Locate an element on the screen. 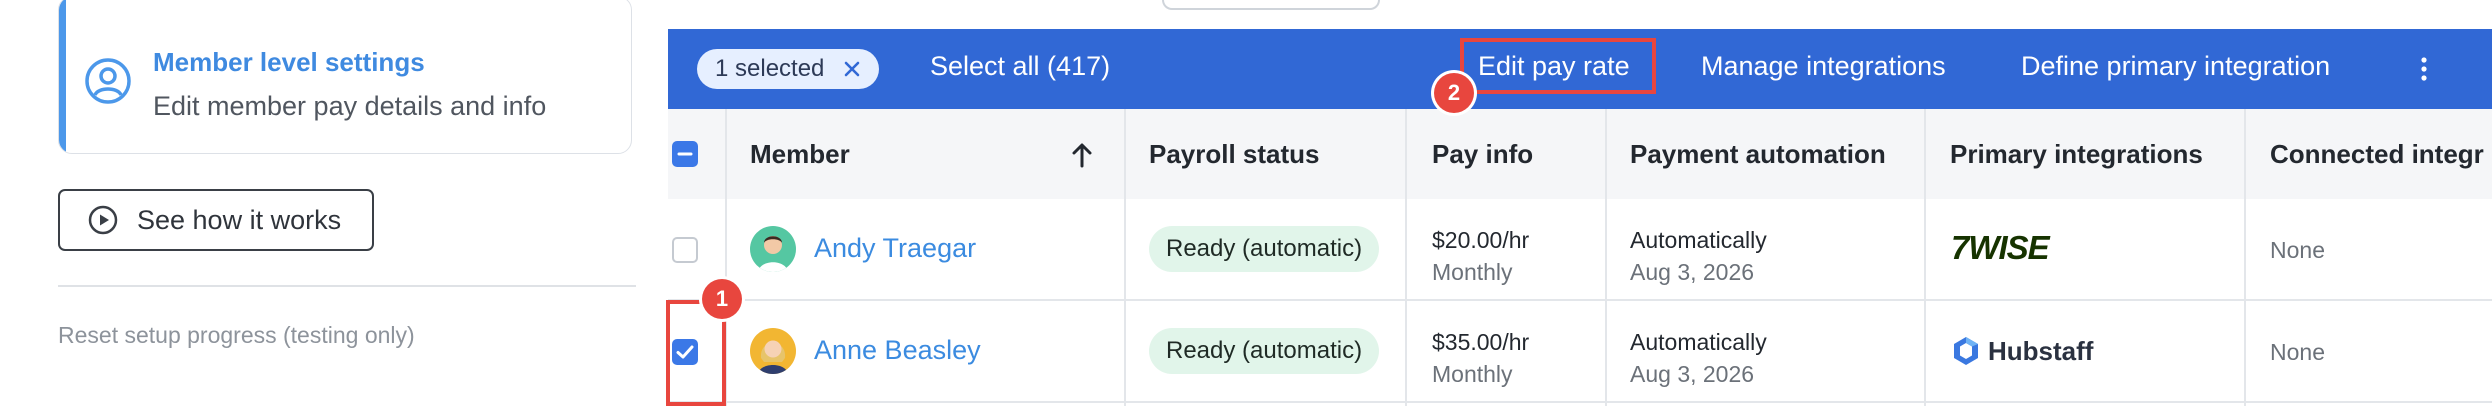 The width and height of the screenshot is (2492, 406). hubstaff-logo: Hubstaff is located at coordinates (2021, 351).